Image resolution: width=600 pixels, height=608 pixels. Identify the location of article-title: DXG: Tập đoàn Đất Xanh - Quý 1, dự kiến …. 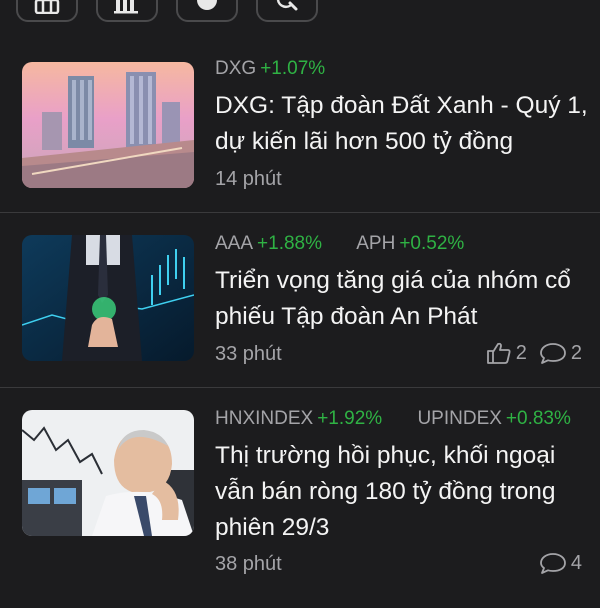
(402, 124).